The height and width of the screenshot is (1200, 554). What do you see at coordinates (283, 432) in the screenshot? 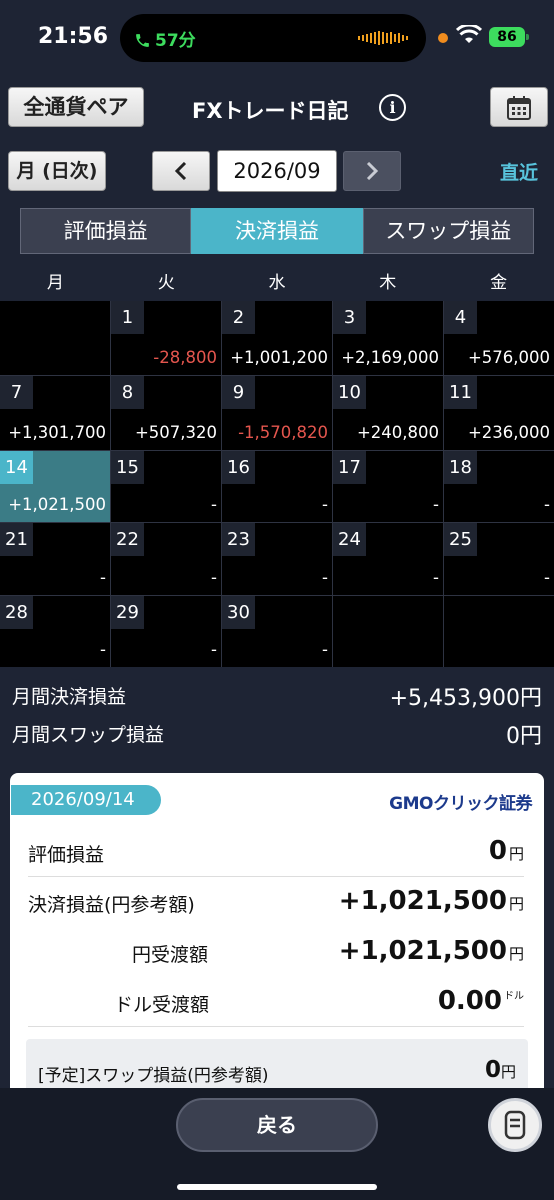
I see `day-pnl-value: -1,570,820` at bounding box center [283, 432].